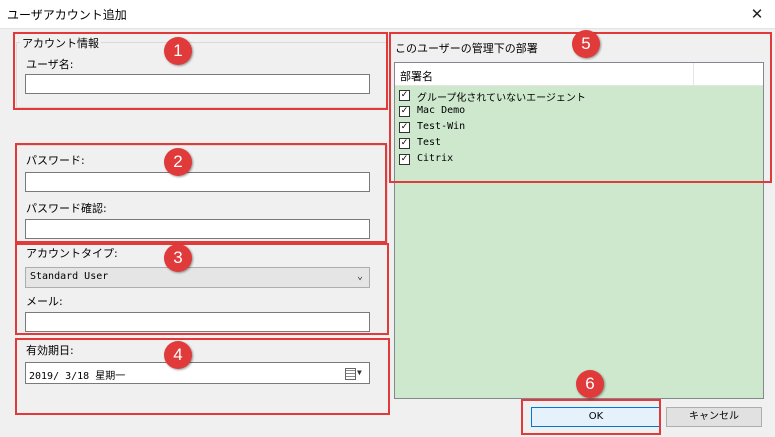 The height and width of the screenshot is (437, 775). Describe the element at coordinates (590, 384) in the screenshot. I see `annotation-badge-6: 6` at that location.